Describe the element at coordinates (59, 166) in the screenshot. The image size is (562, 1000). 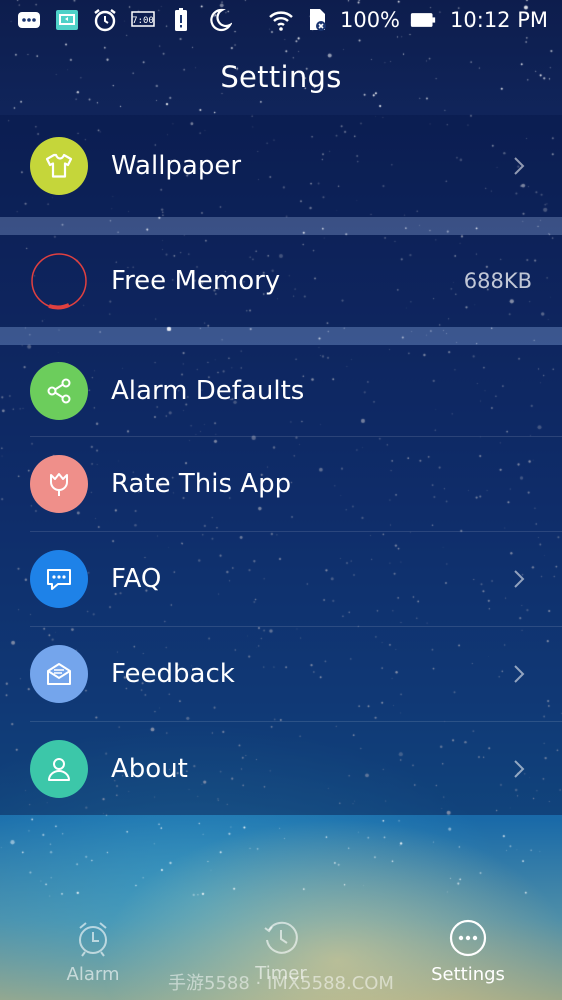
I see `tshirt-icon` at that location.